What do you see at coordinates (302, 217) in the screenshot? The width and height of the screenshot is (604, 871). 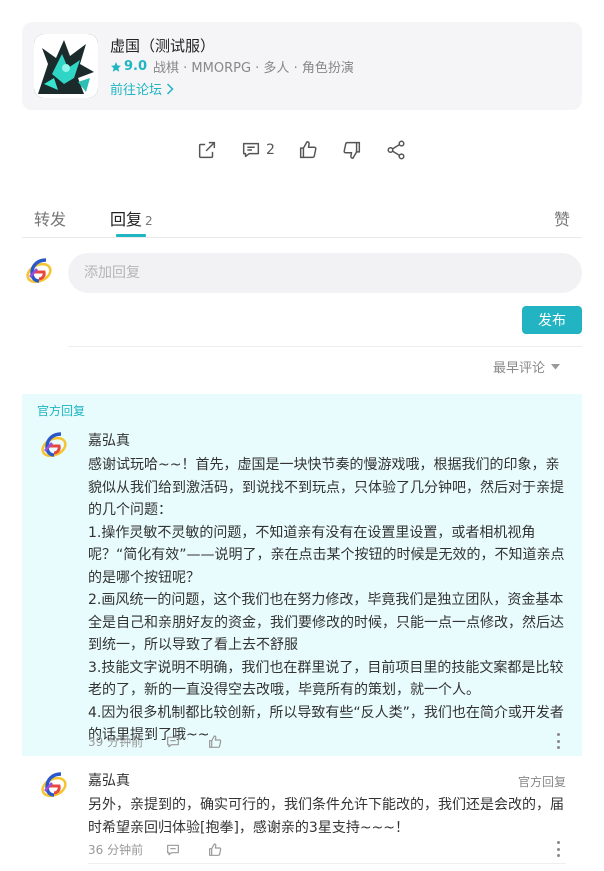 I see `post-tabs: 转发 回复 2 赞` at bounding box center [302, 217].